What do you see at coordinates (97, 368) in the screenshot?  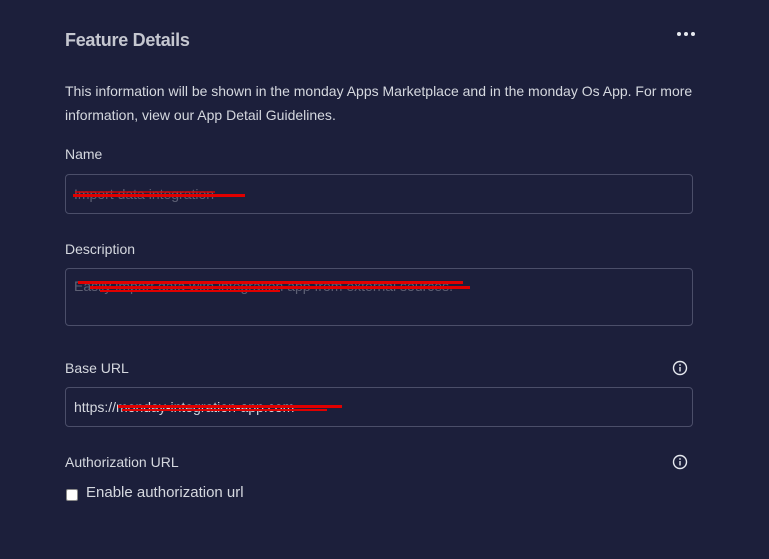 I see `base-url-label: Base URL` at bounding box center [97, 368].